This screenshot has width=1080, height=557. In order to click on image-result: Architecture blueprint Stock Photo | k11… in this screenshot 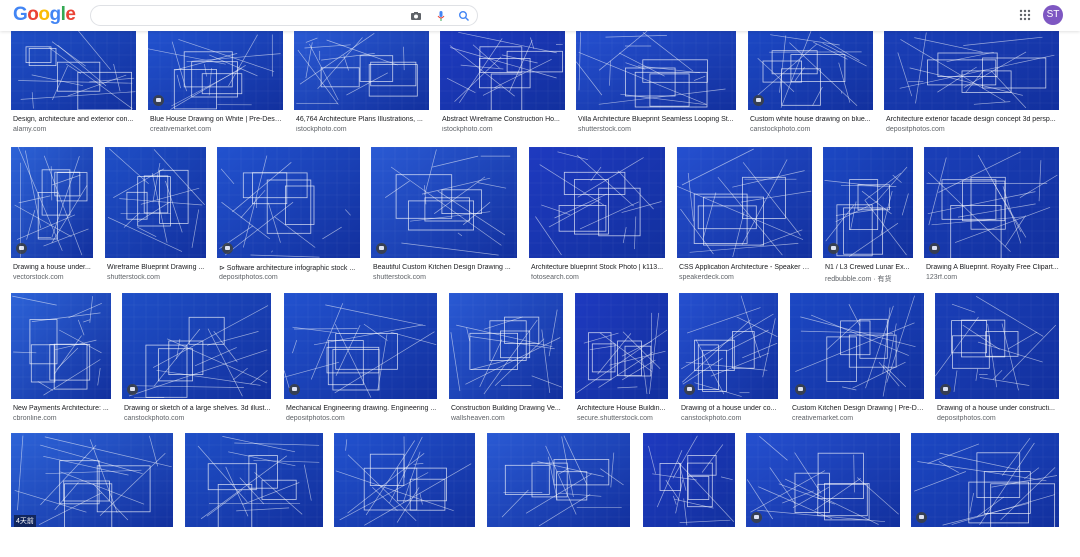, I will do `click(597, 217)`.